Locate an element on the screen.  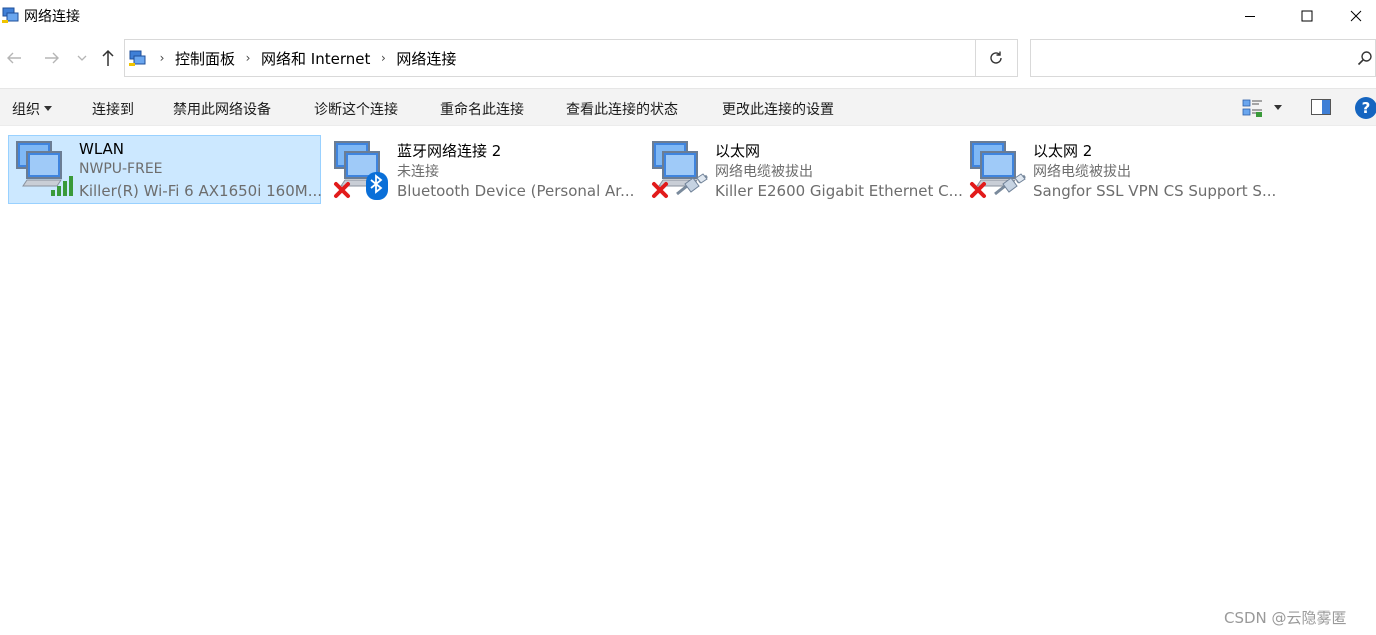
connection-name: WLAN is located at coordinates (102, 149).